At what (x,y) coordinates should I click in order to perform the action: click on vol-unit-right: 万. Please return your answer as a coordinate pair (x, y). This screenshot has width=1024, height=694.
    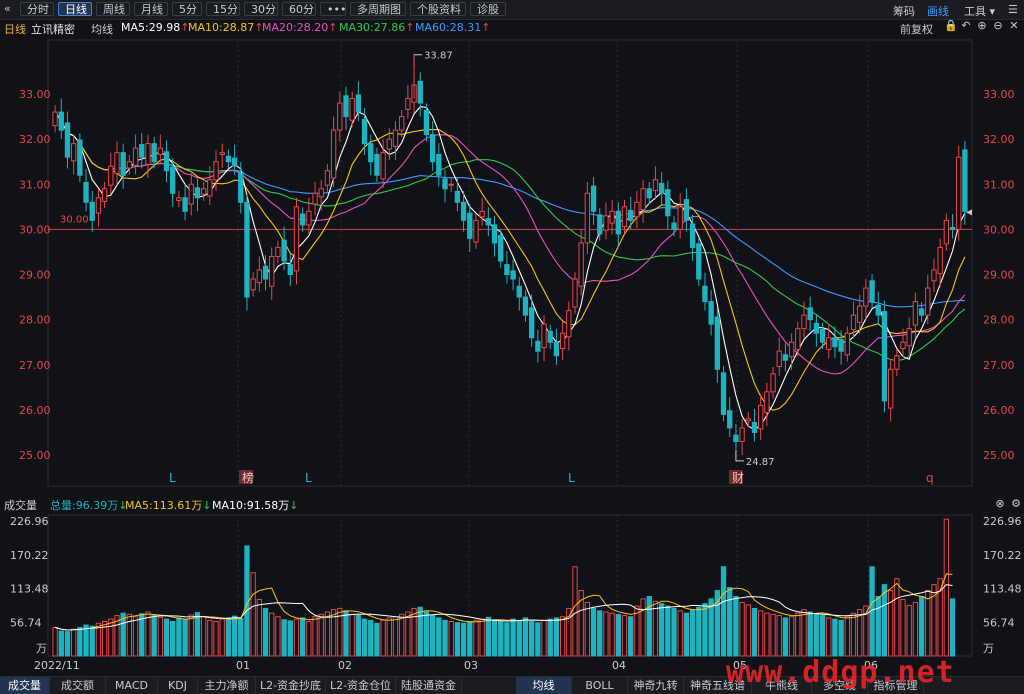
    Looking at the image, I should click on (988, 648).